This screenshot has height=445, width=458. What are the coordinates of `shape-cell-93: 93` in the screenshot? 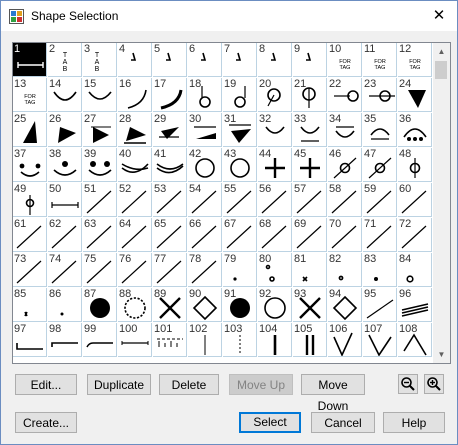 It's located at (310, 305).